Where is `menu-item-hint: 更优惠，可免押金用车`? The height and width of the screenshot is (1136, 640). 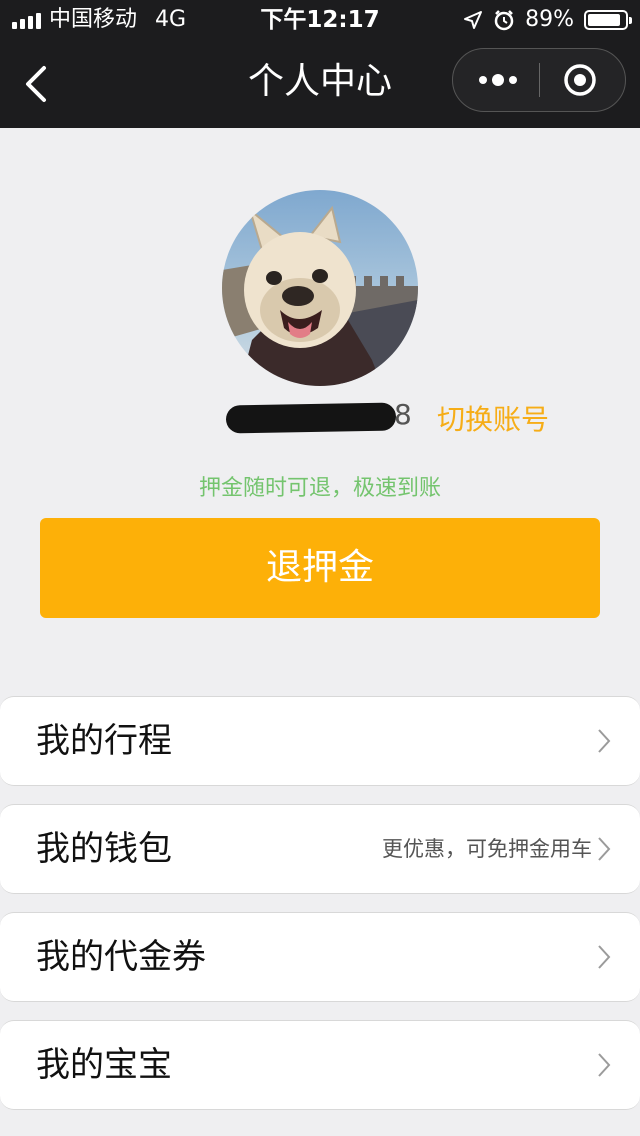 menu-item-hint: 更优惠，可免押金用车 is located at coordinates (487, 849).